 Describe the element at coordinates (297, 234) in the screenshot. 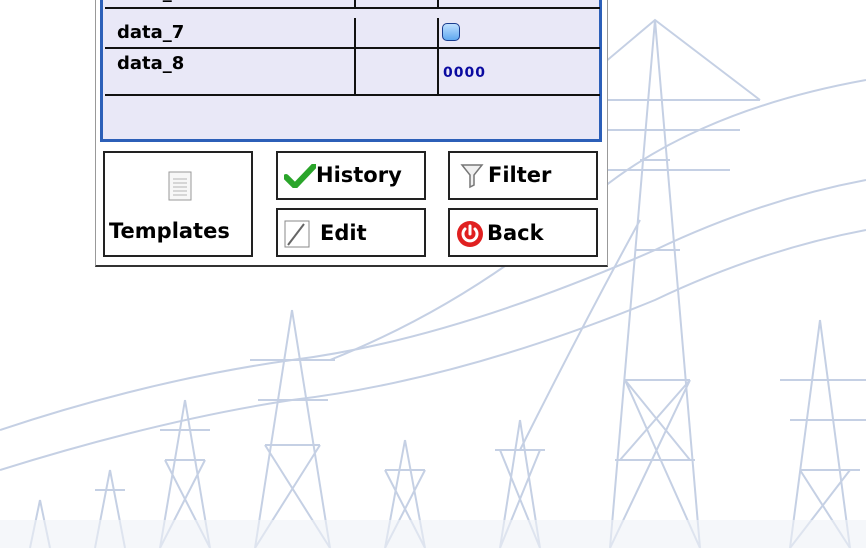

I see `pencil-icon` at that location.